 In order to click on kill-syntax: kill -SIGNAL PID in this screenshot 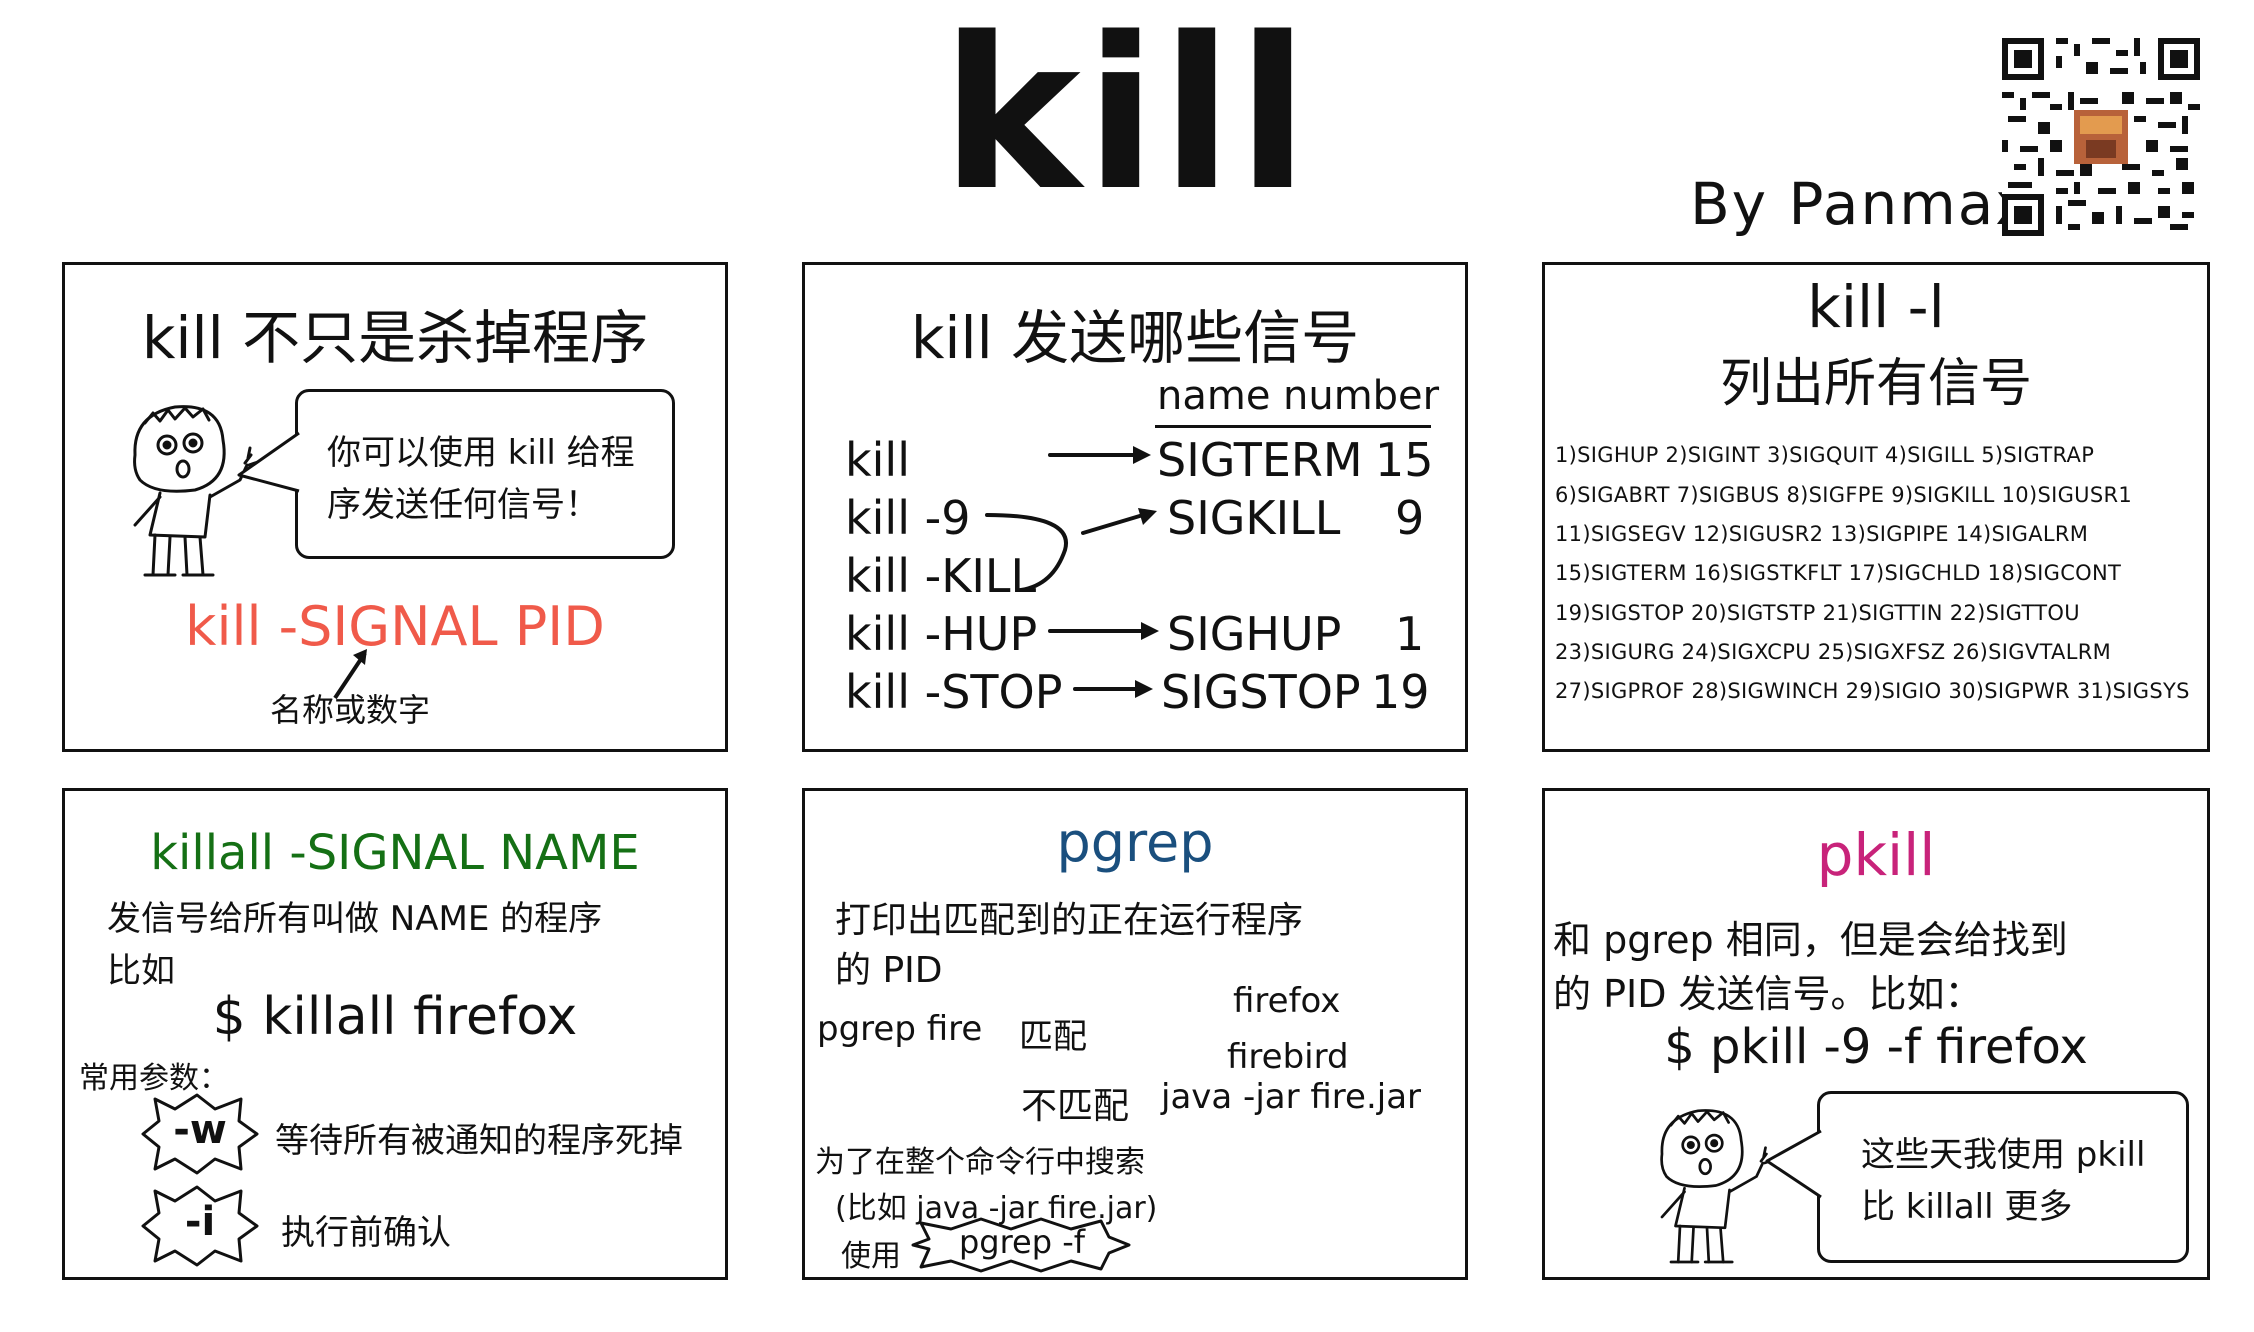, I will do `click(395, 626)`.